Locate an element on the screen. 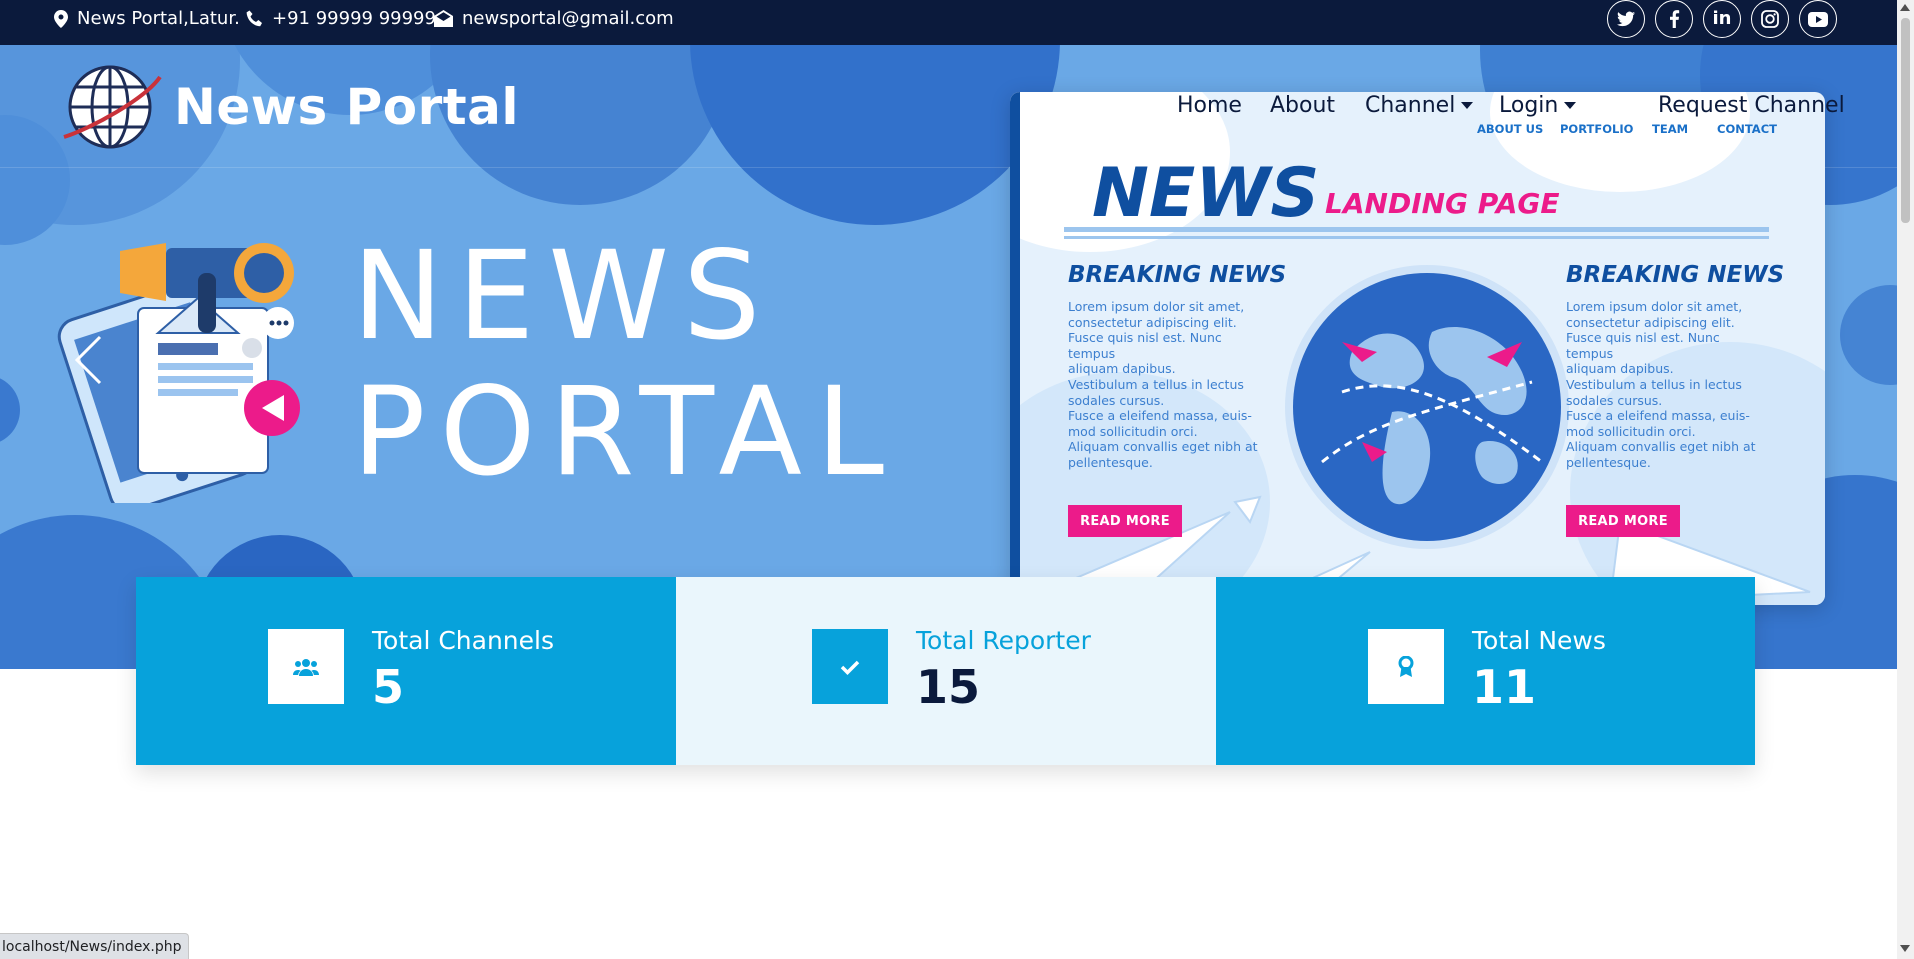 This screenshot has width=1914, height=959. hero-title-line2: PORTAL is located at coordinates (625, 432).